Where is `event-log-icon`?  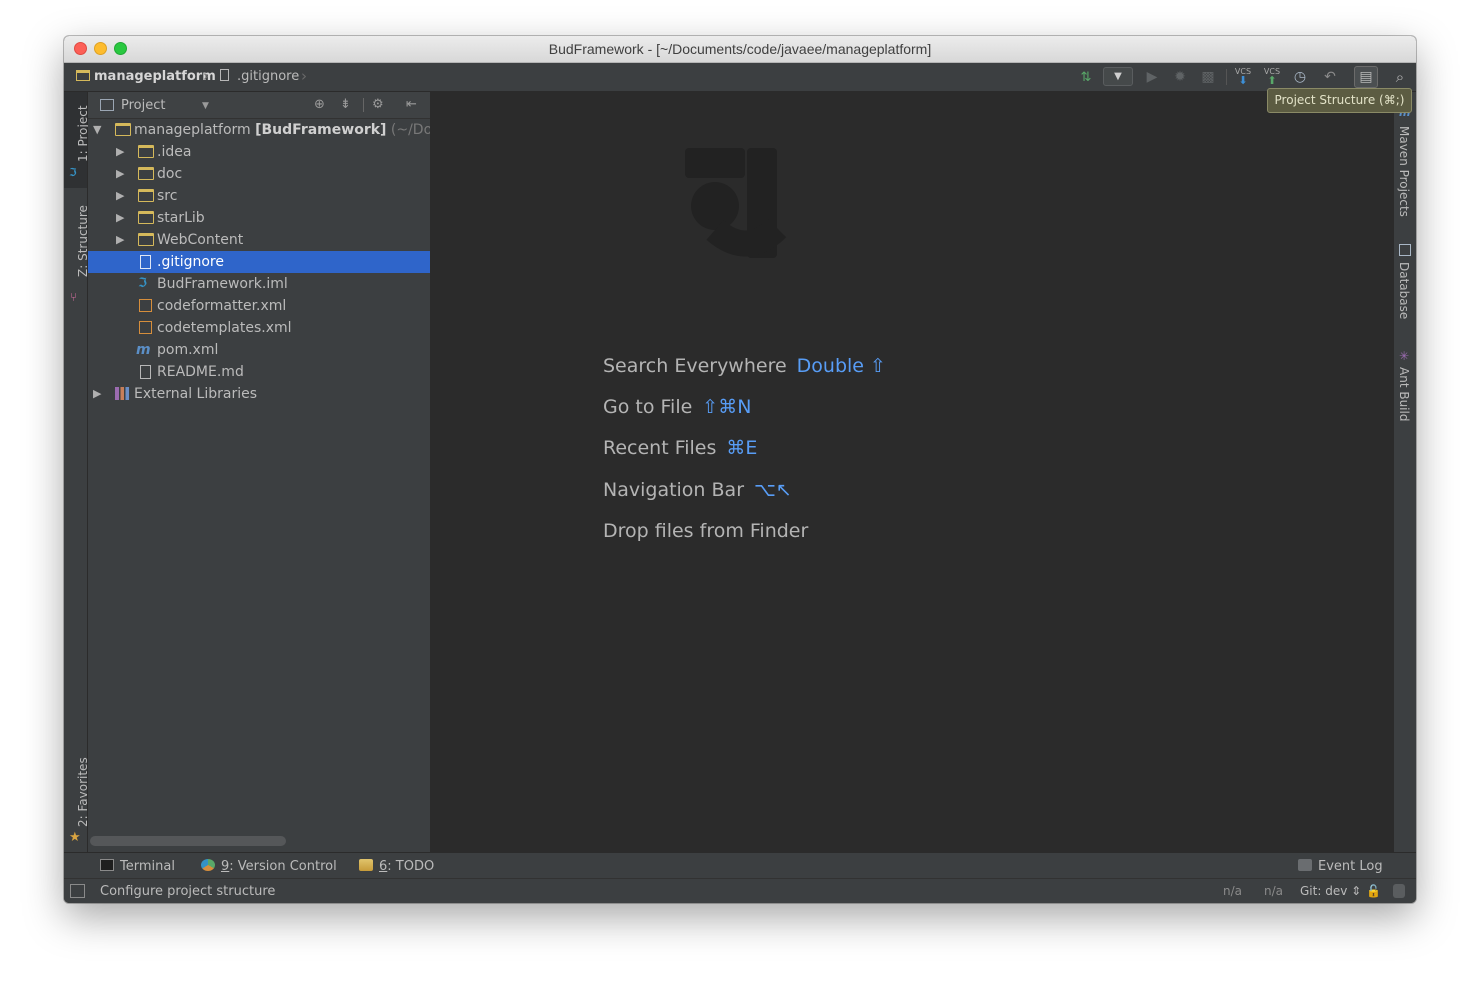 event-log-icon is located at coordinates (1305, 865).